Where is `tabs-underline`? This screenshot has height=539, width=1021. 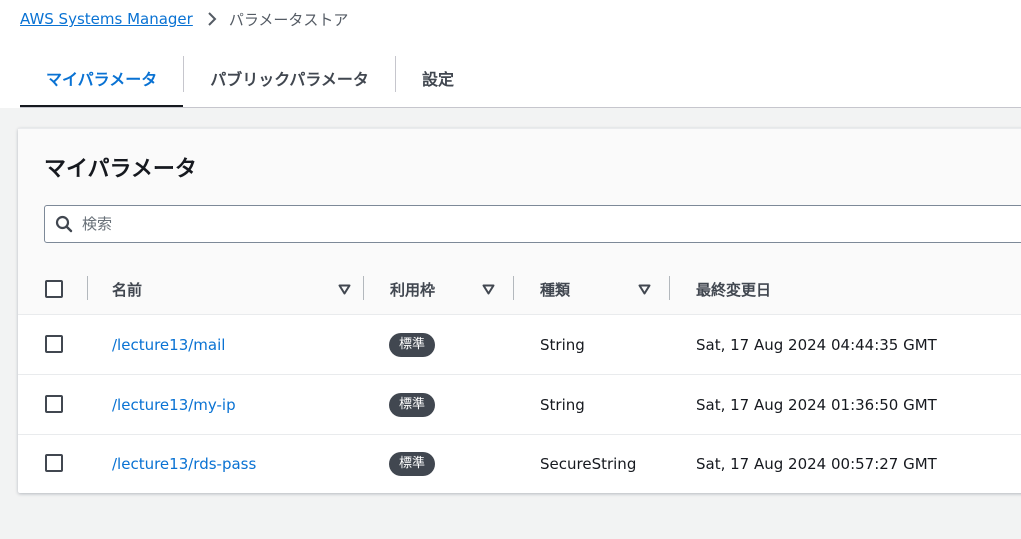
tabs-underline is located at coordinates (520, 107).